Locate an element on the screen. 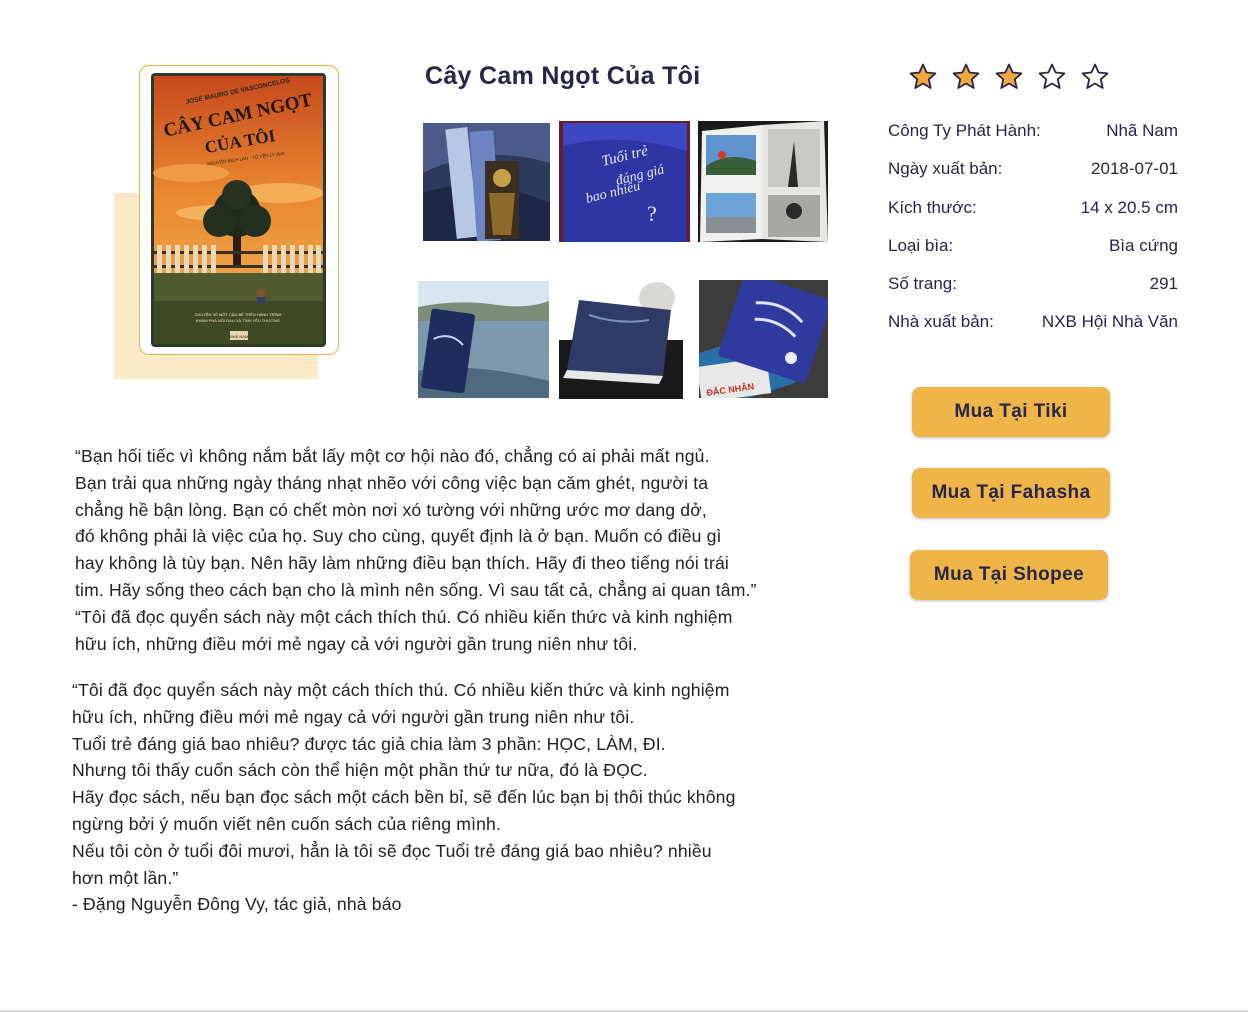 This screenshot has height=1012, width=1248. review-line: hơn một lần.” is located at coordinates (125, 877).